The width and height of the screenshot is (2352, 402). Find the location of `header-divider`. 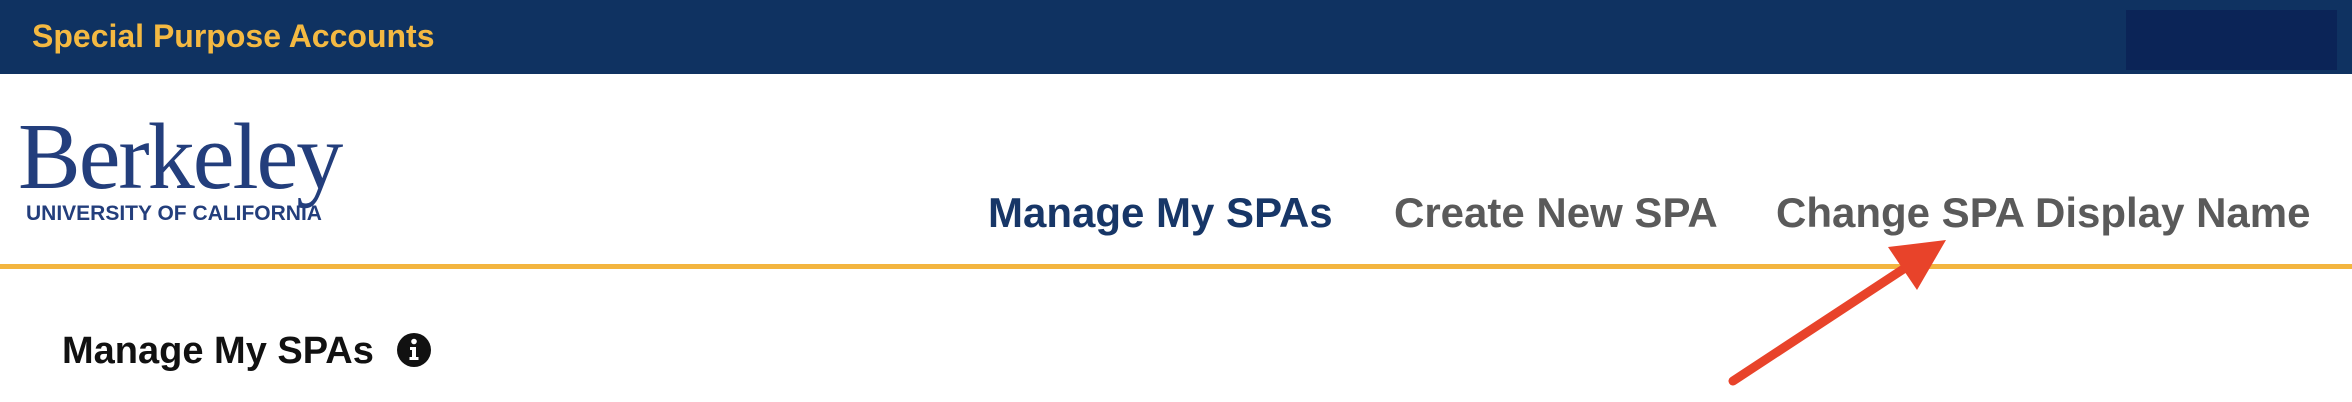

header-divider is located at coordinates (1176, 266).